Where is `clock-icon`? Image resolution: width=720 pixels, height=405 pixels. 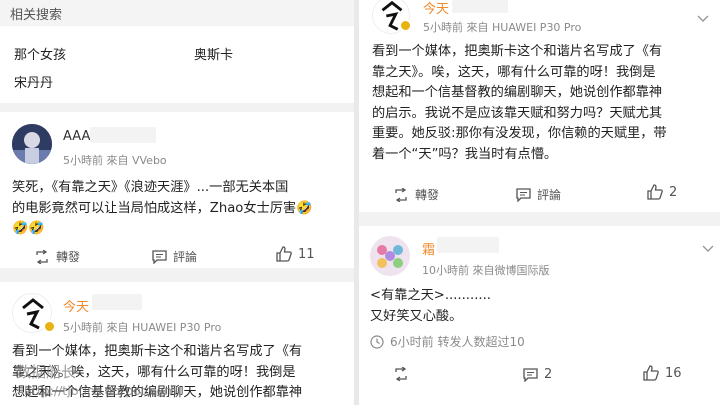
clock-icon is located at coordinates (377, 341).